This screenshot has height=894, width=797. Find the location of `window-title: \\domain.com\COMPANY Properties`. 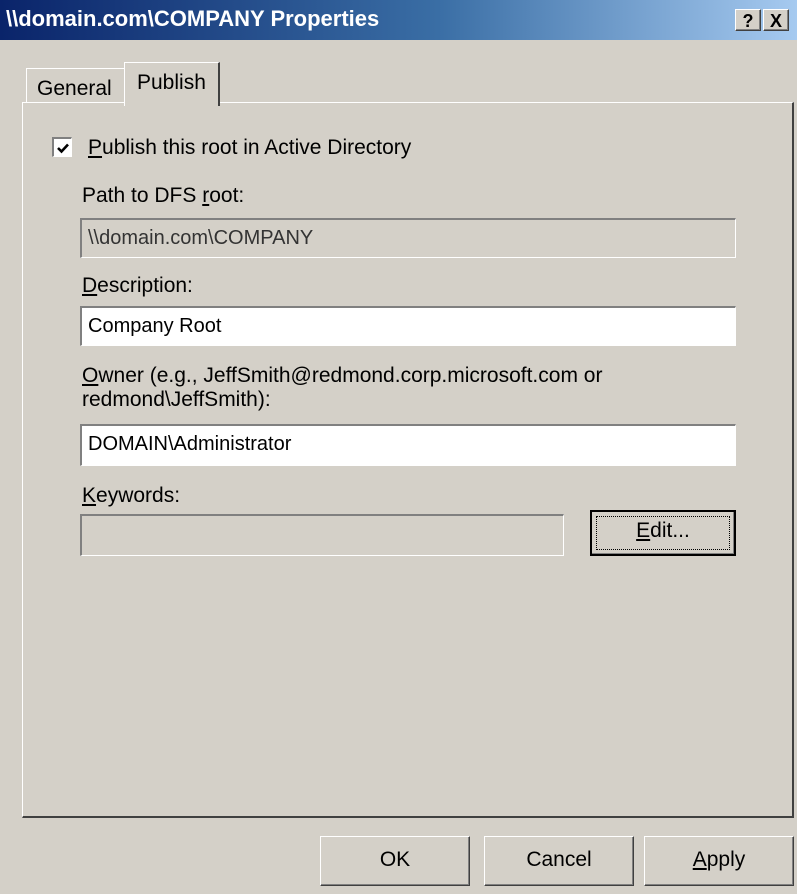

window-title: \\domain.com\COMPANY Properties is located at coordinates (193, 18).